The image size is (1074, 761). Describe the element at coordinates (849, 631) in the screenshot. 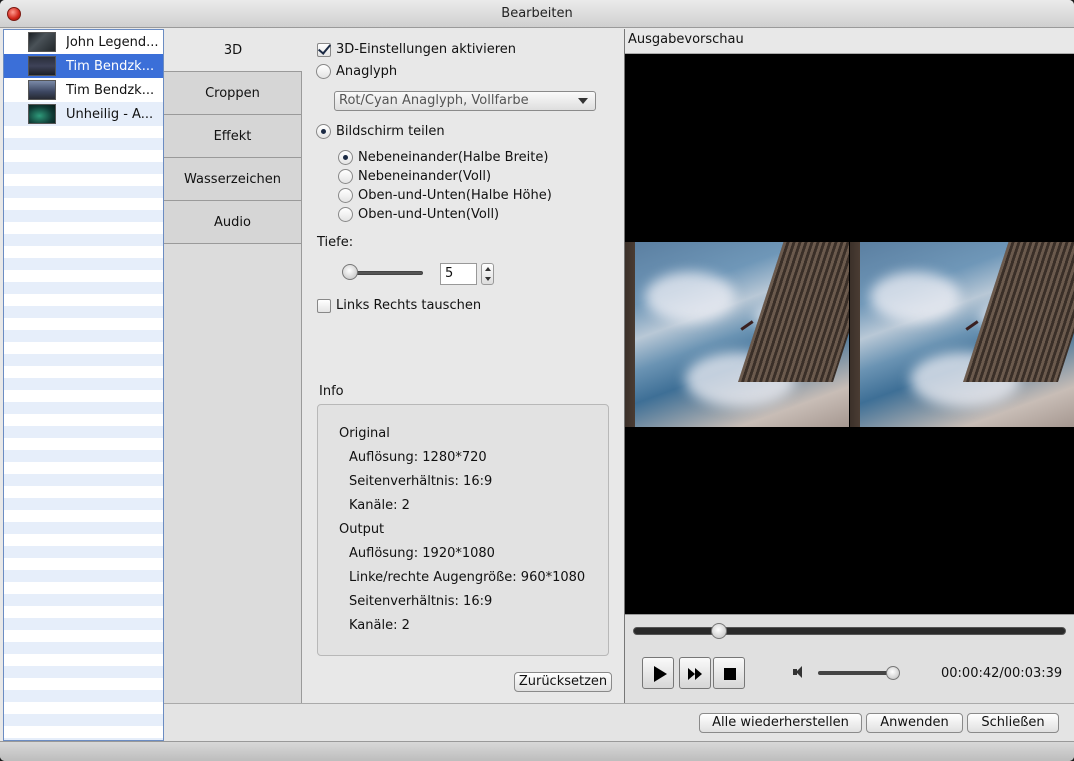

I see `playback-progress-track` at that location.